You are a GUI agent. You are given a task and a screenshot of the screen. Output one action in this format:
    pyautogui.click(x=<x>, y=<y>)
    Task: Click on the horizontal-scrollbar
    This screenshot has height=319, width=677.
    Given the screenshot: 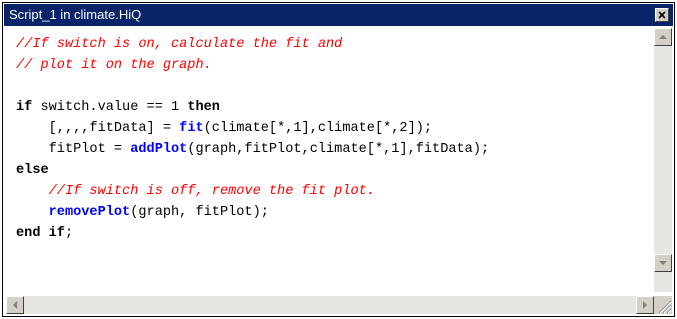 What is the action you would take?
    pyautogui.click(x=330, y=305)
    